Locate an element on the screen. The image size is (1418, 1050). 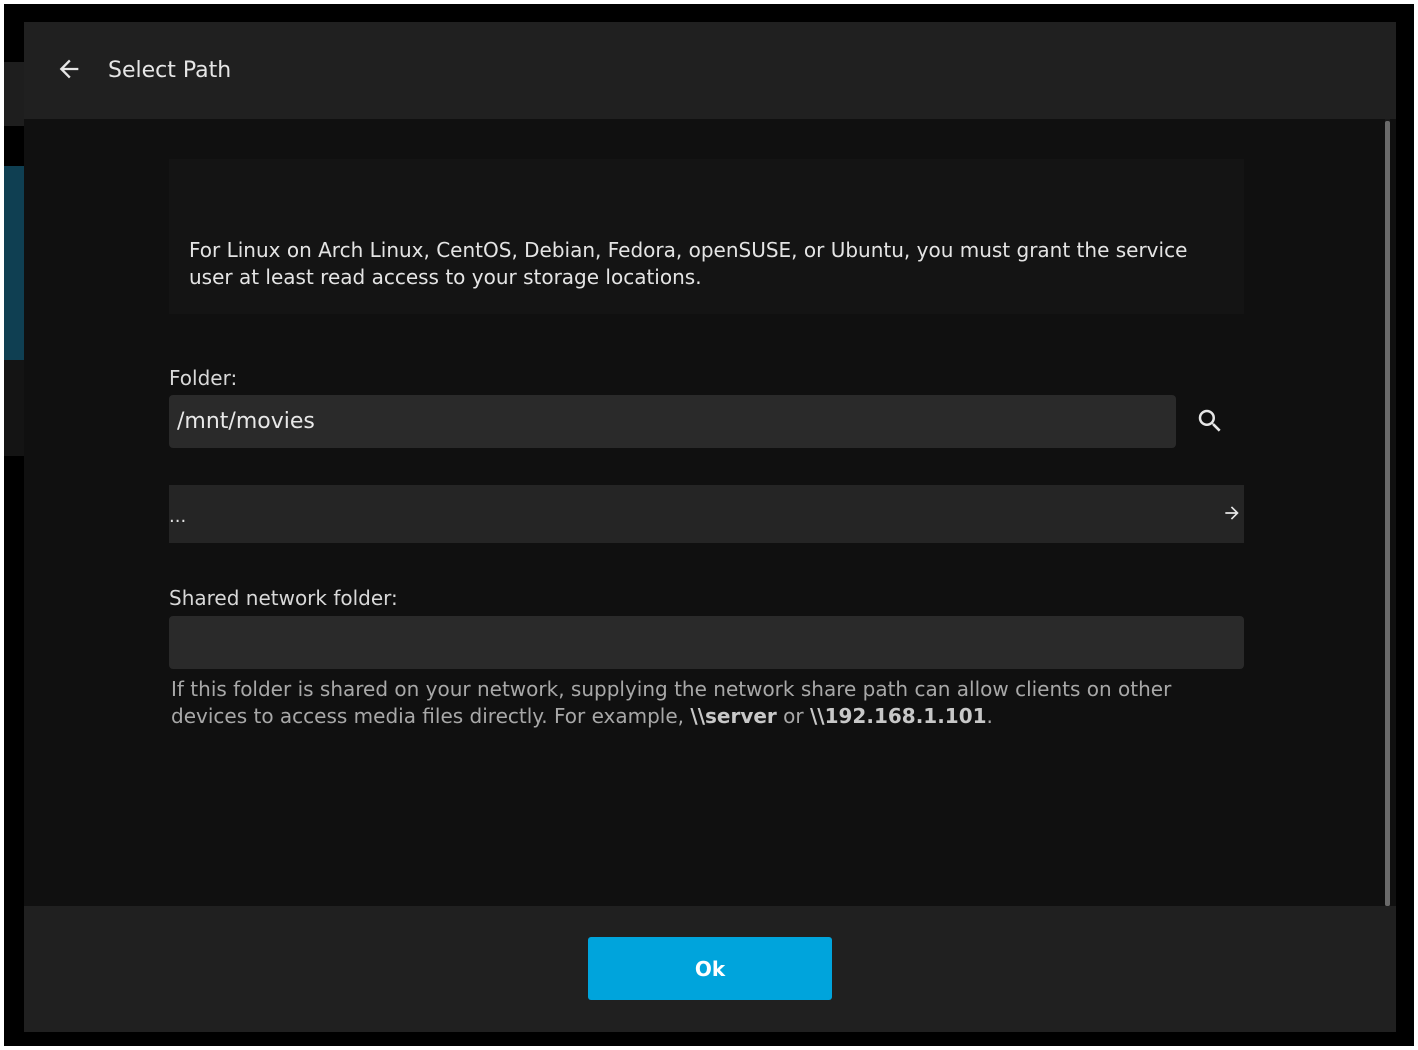
arrow-right-icon is located at coordinates (1232, 513).